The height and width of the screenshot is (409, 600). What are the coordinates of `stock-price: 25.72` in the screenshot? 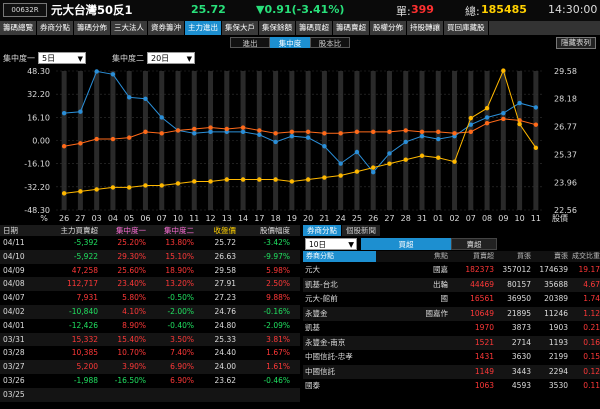 It's located at (208, 9).